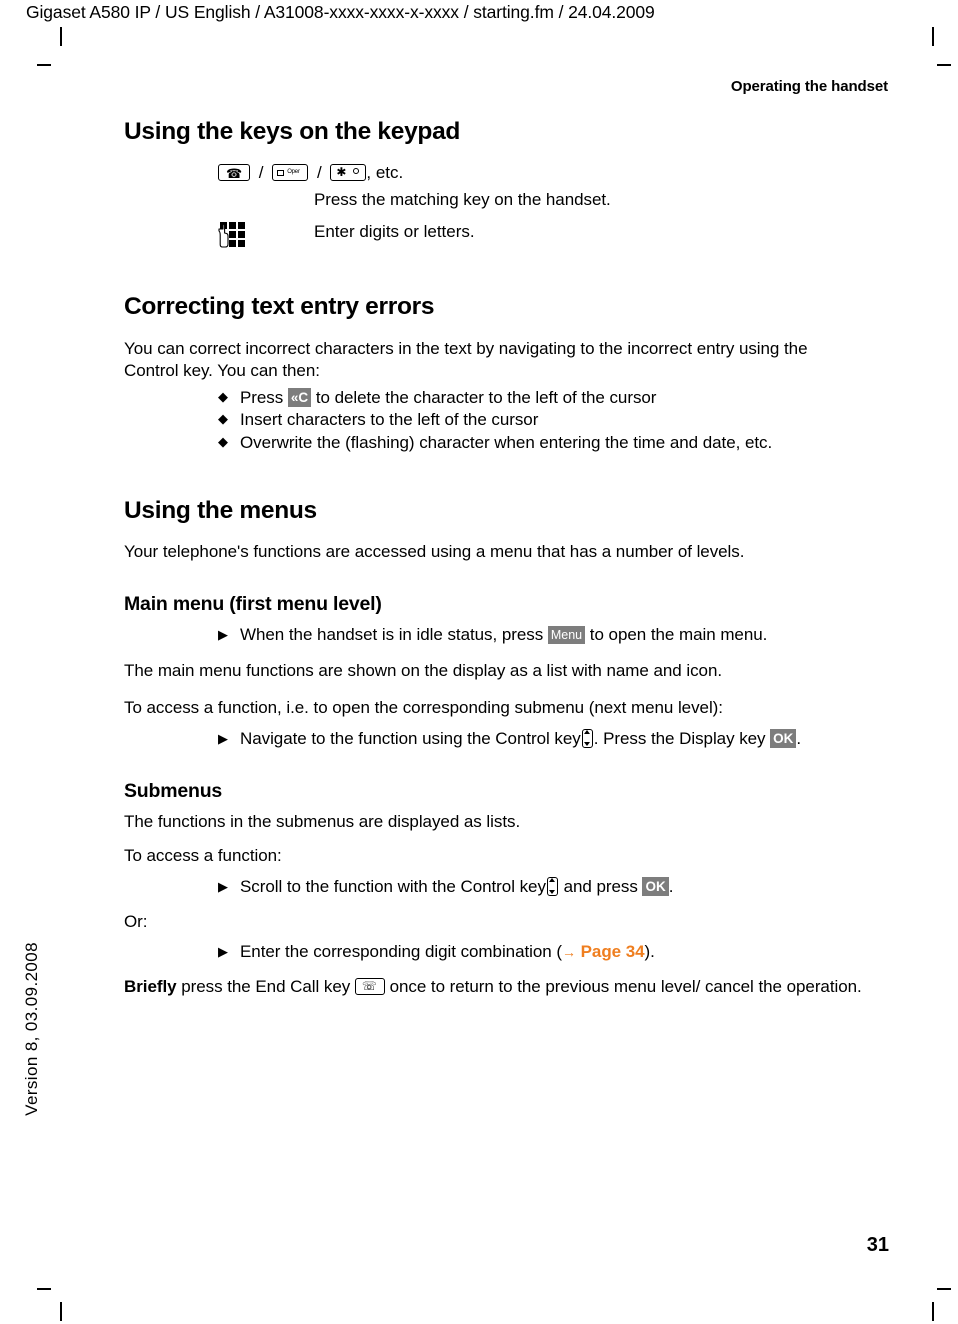 This screenshot has height=1324, width=958. I want to click on crop-mark-bottom-right-horizontal, so click(944, 1289).